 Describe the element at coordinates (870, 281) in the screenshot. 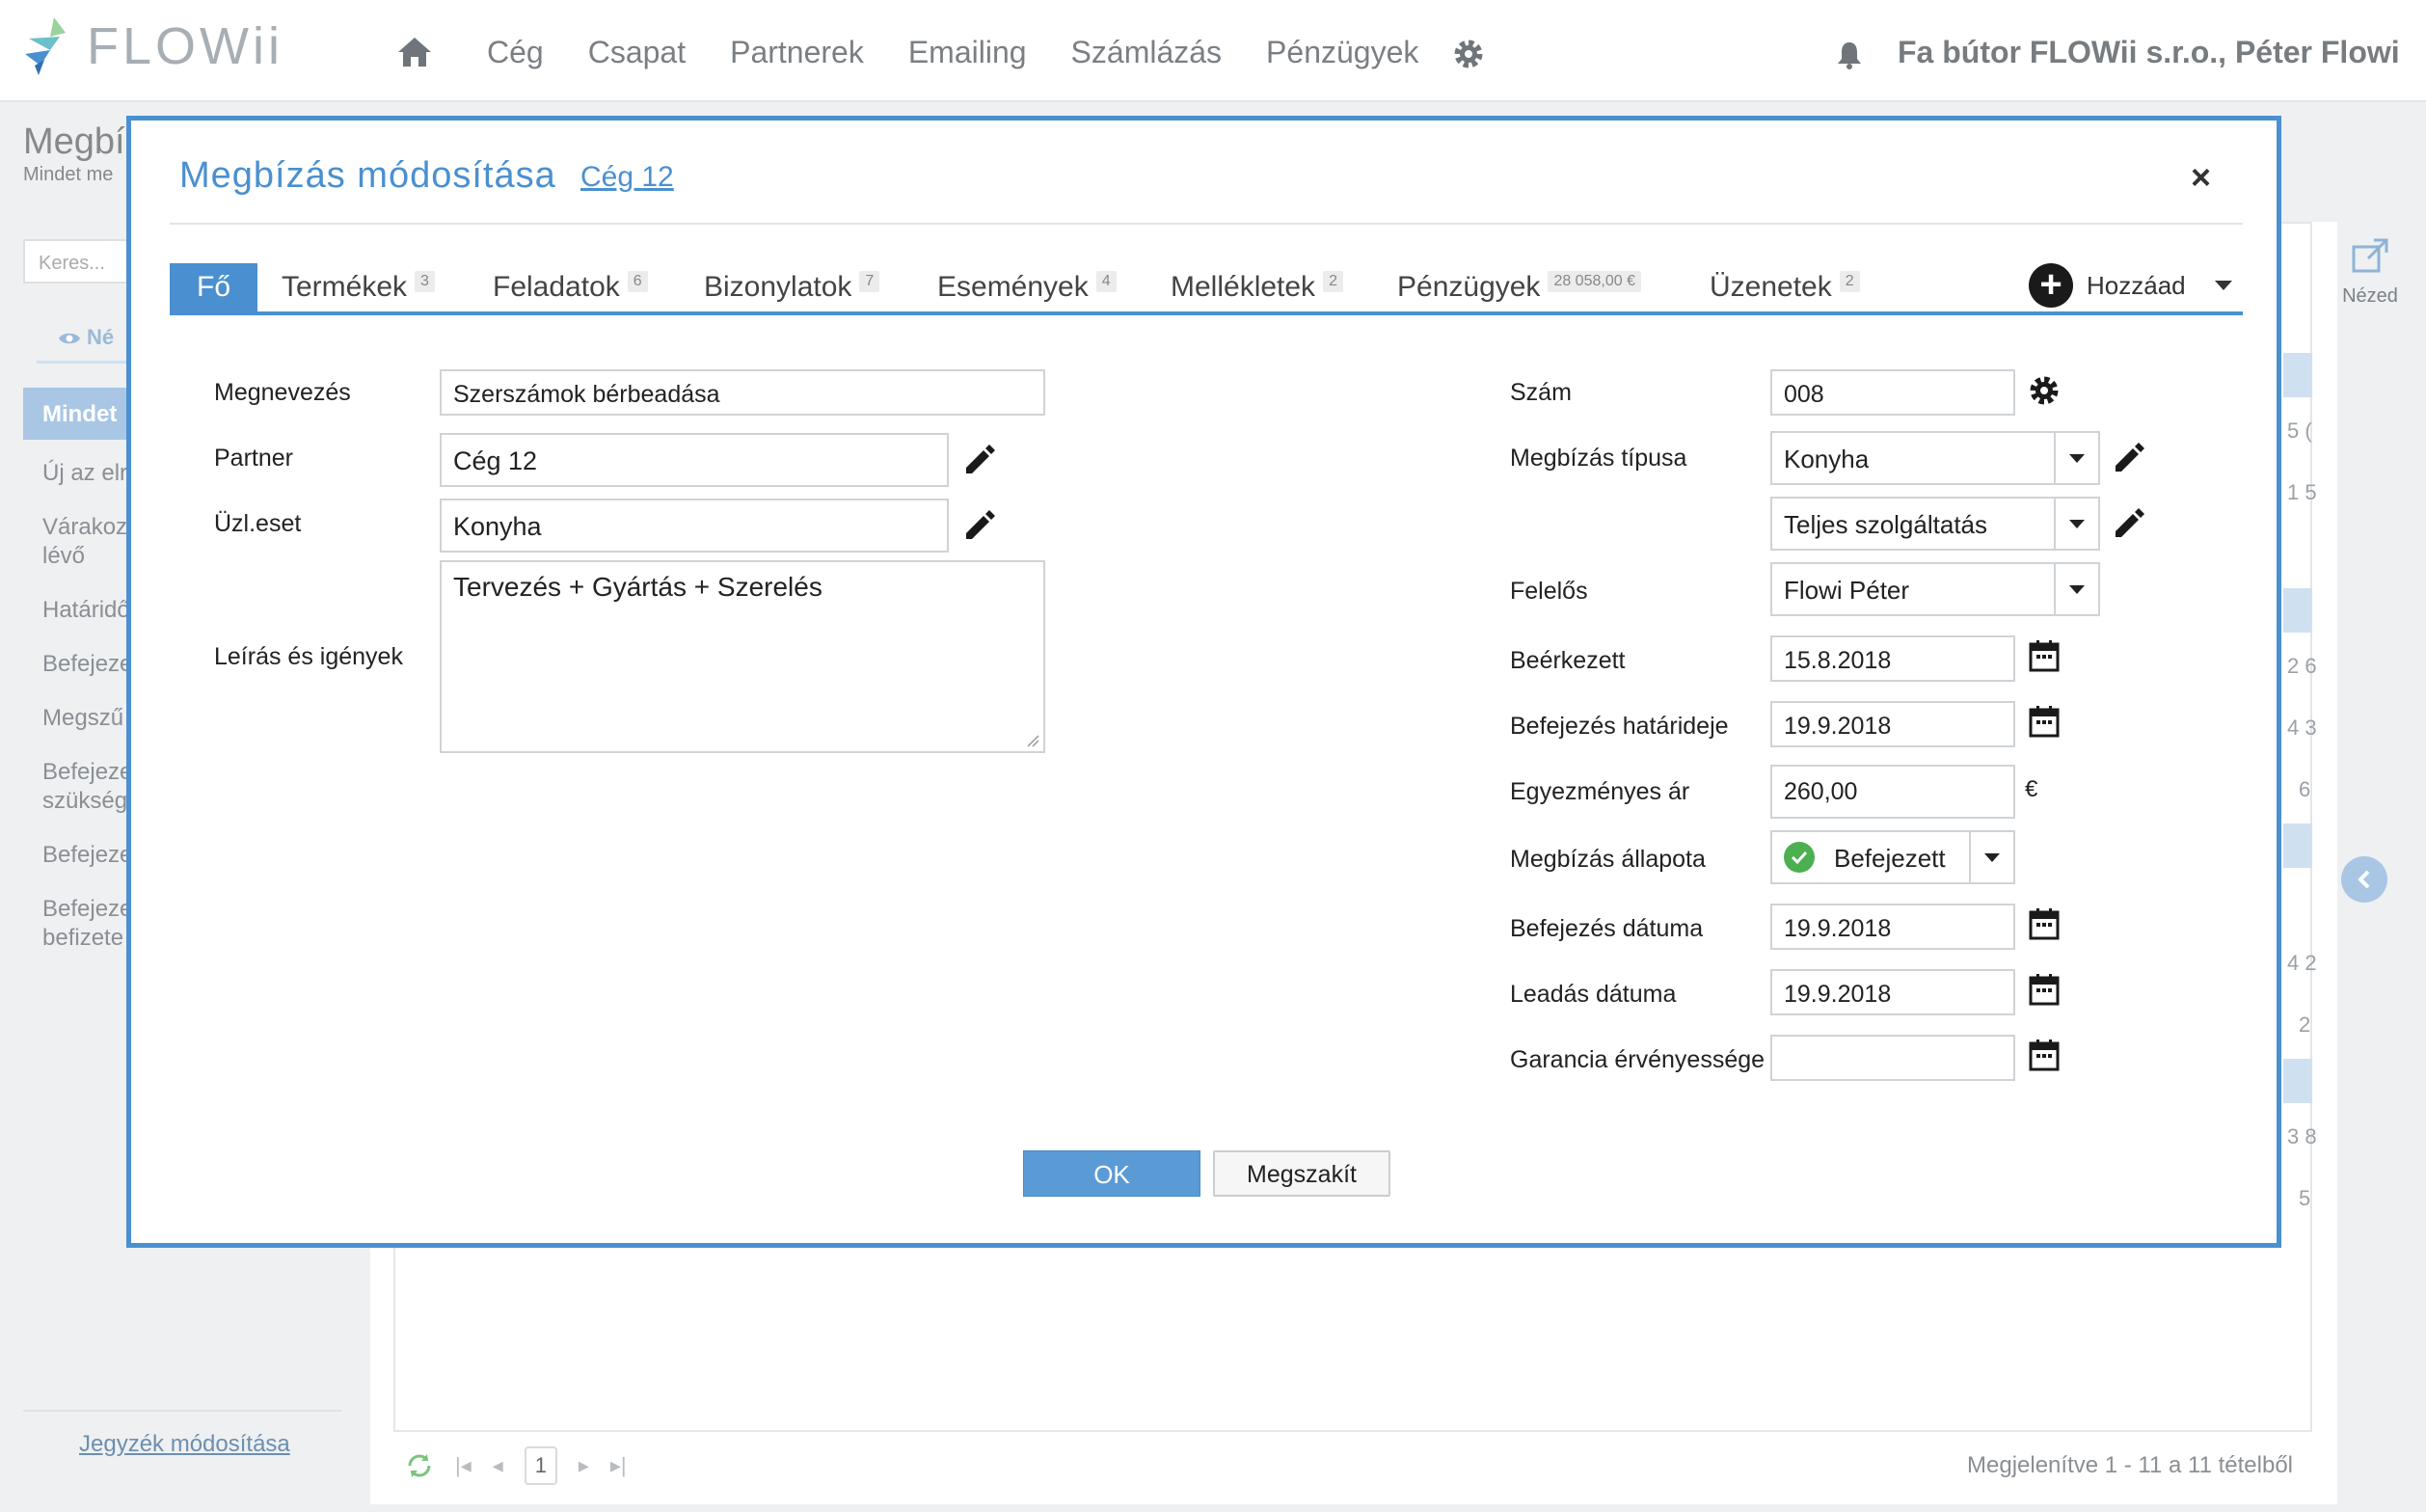

I see `tab-count-badge: 7` at that location.